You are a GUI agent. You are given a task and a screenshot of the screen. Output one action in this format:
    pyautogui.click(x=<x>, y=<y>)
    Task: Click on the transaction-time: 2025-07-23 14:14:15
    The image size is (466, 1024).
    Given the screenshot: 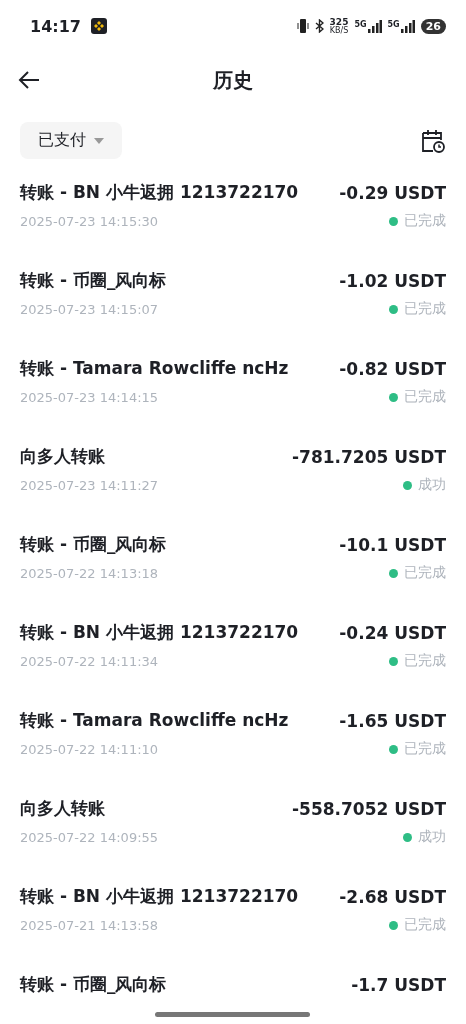 What is the action you would take?
    pyautogui.click(x=89, y=397)
    